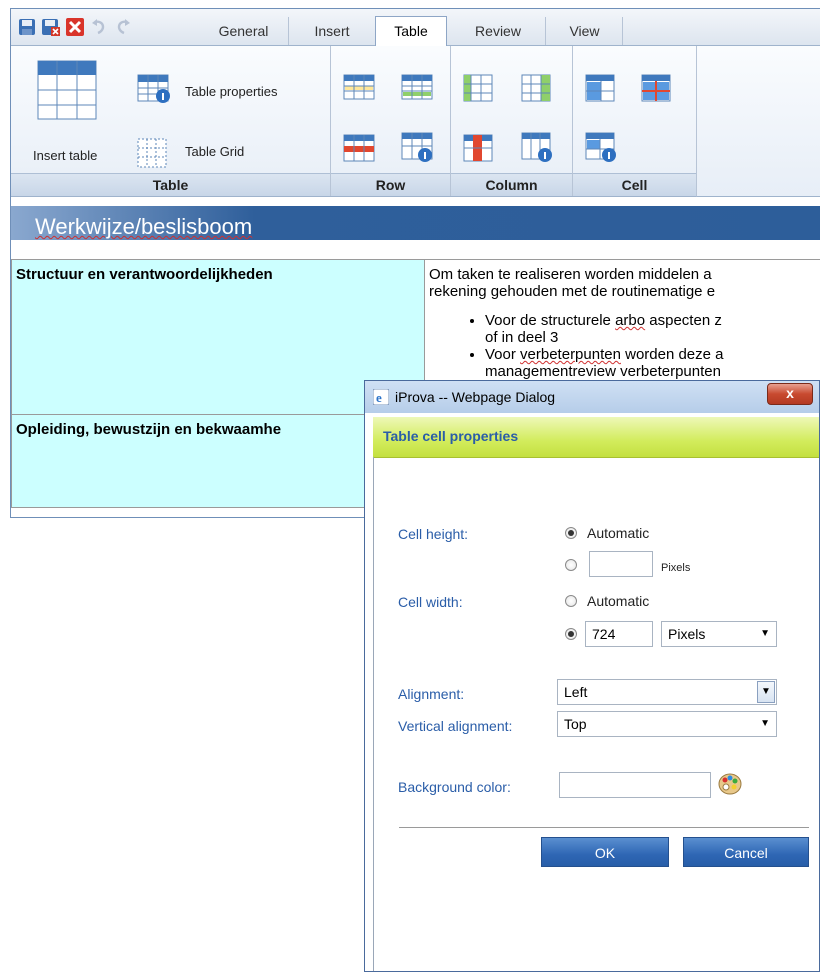 The height and width of the screenshot is (972, 820). What do you see at coordinates (601, 91) in the screenshot?
I see `merge-cells-icon` at bounding box center [601, 91].